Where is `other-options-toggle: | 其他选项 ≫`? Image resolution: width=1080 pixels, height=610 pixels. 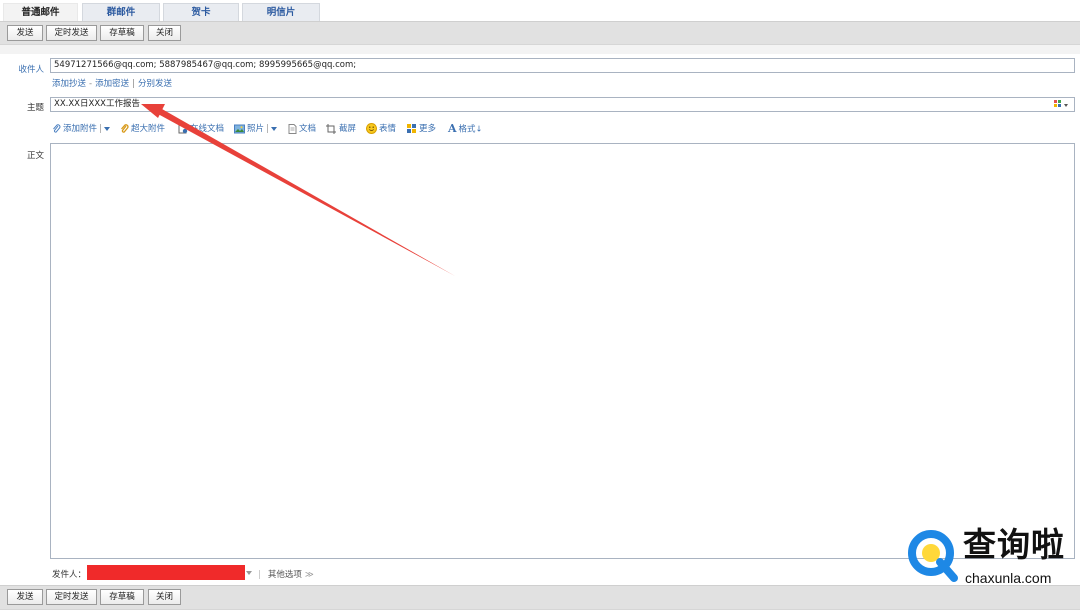 other-options-toggle: | 其他选项 ≫ is located at coordinates (286, 574).